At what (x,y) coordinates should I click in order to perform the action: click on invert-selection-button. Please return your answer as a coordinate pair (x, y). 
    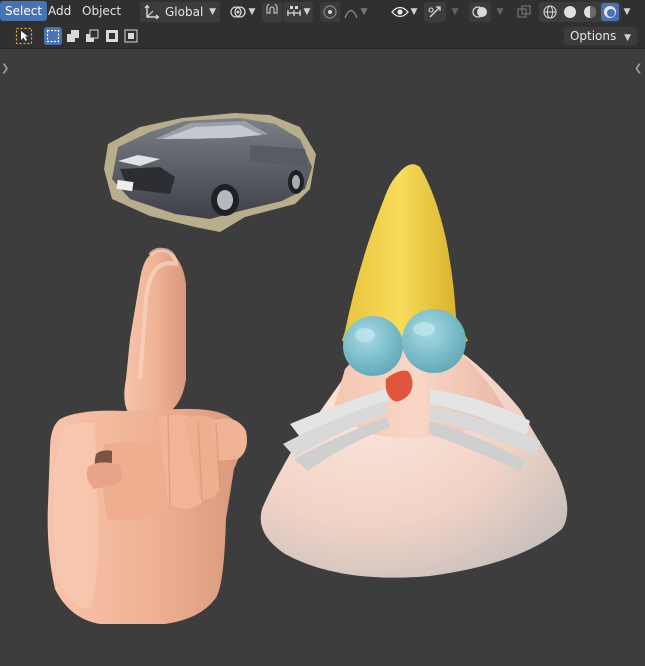
    Looking at the image, I should click on (112, 36).